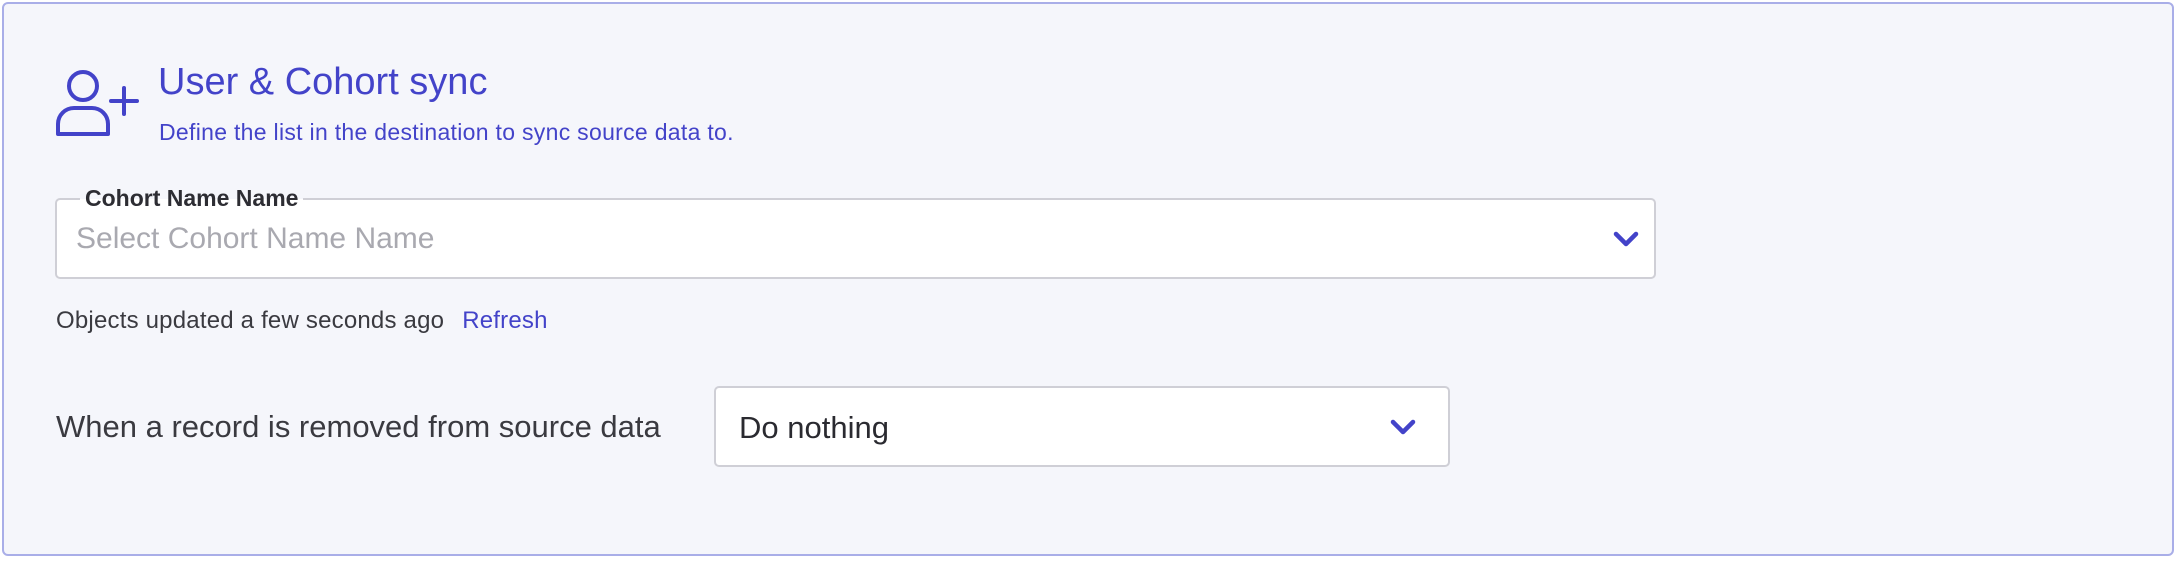 The image size is (2180, 562). I want to click on refresh-link: Refresh, so click(504, 320).